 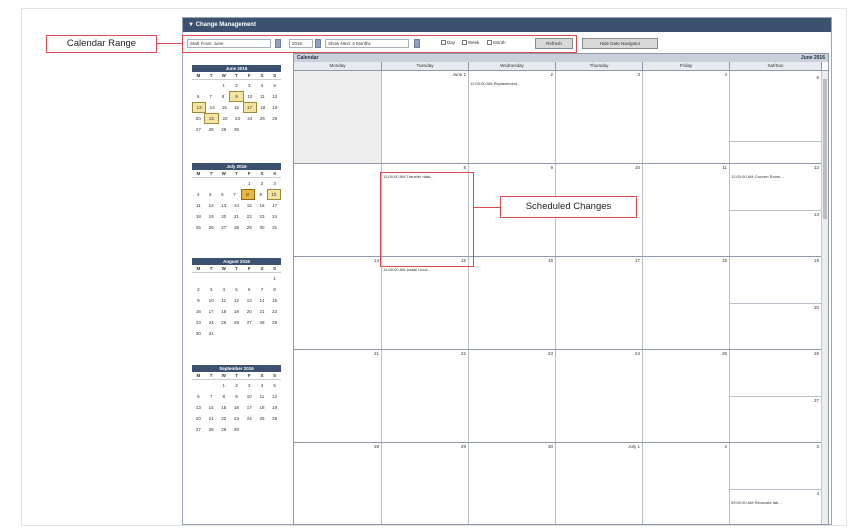 I want to click on calendar-day-cell: 16, so click(x=512, y=303).